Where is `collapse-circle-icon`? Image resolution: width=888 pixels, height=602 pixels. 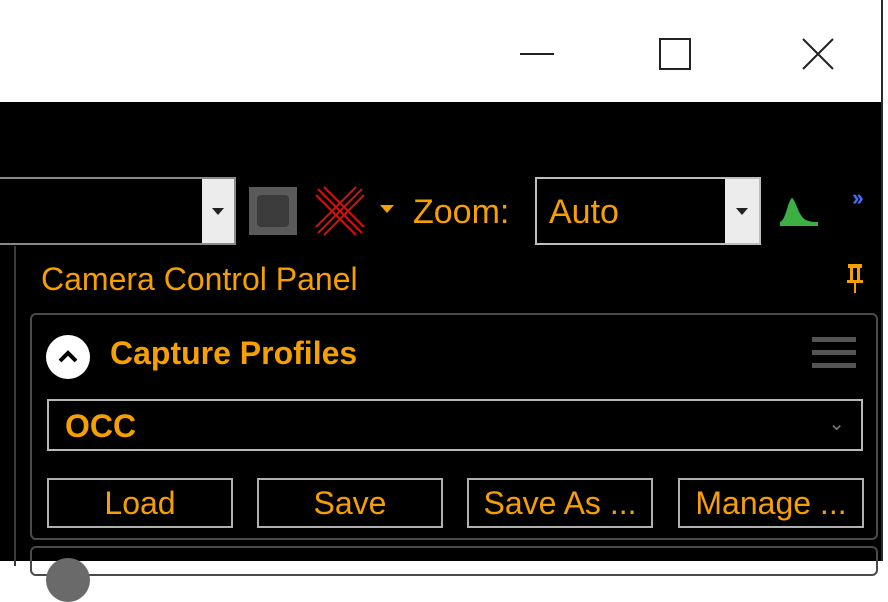 collapse-circle-icon is located at coordinates (68, 580).